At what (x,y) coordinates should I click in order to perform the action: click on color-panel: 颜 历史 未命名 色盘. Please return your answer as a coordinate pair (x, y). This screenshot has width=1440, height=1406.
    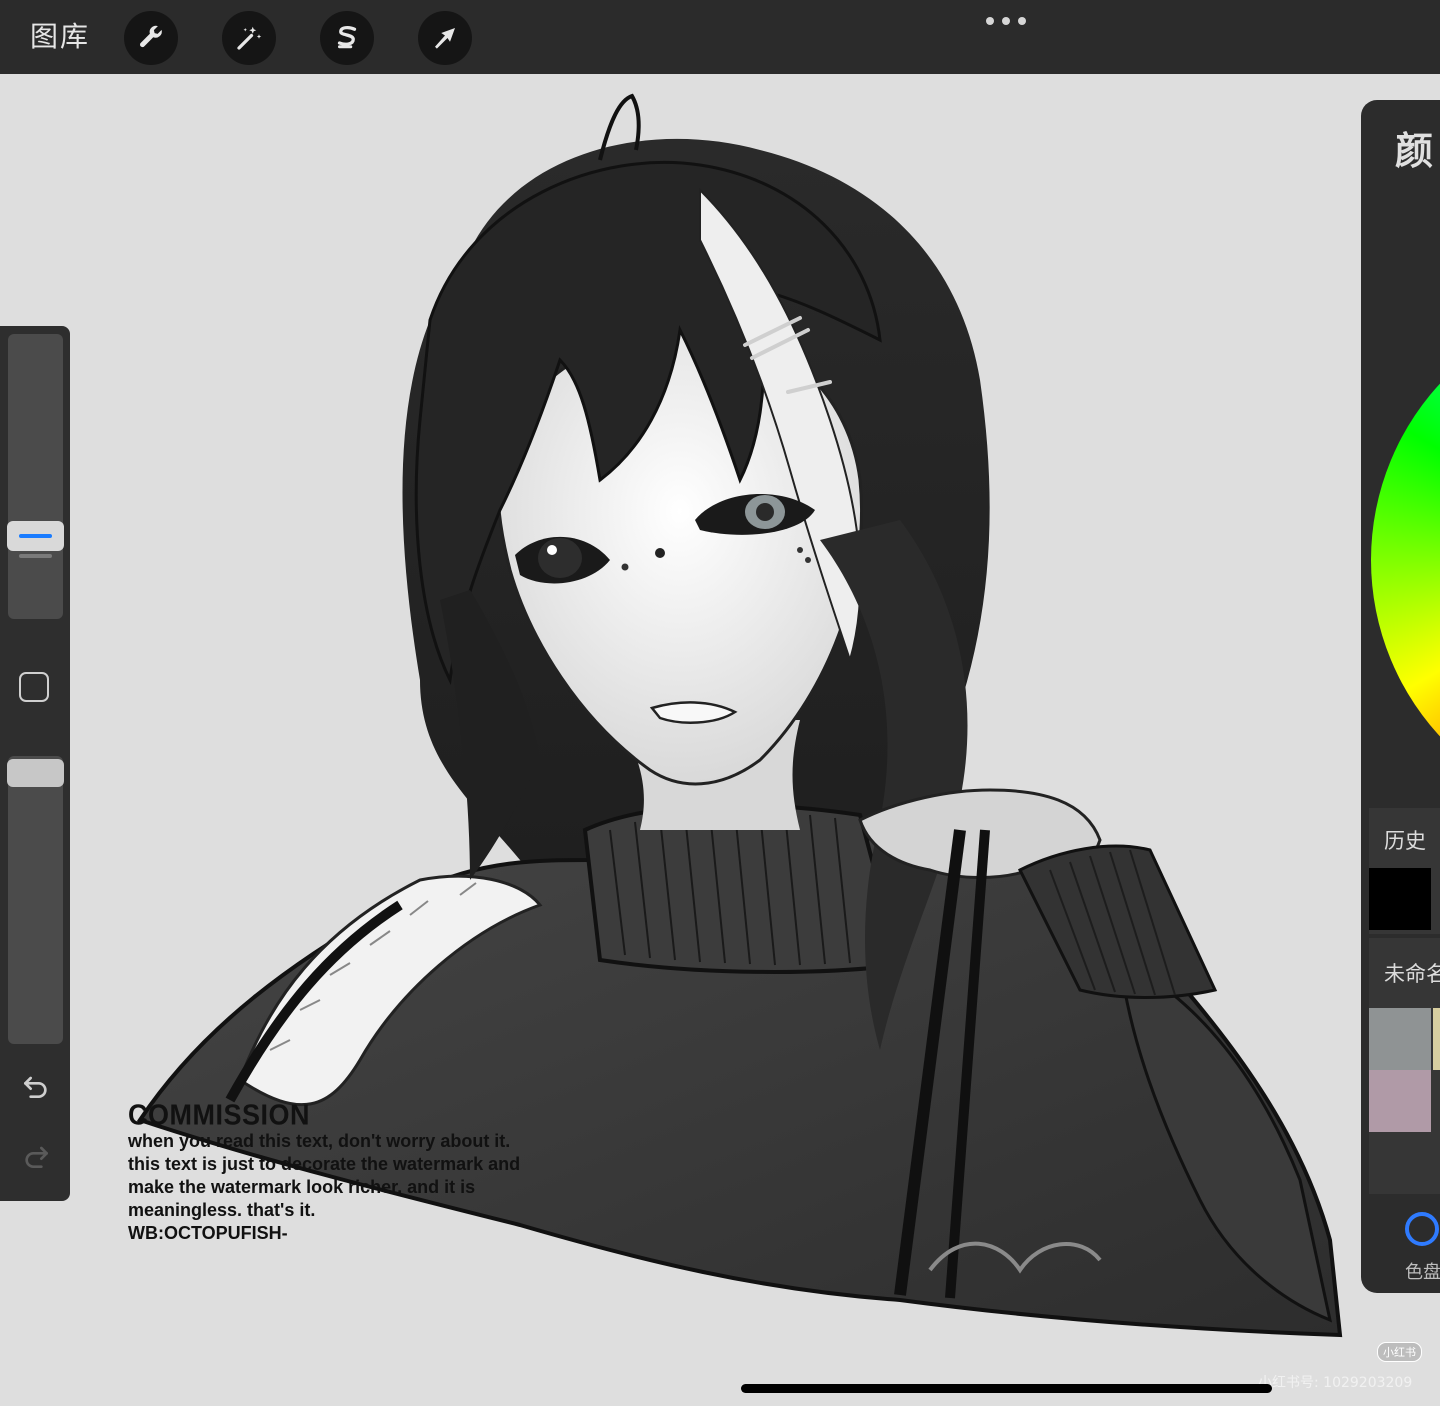
    Looking at the image, I should click on (1400, 696).